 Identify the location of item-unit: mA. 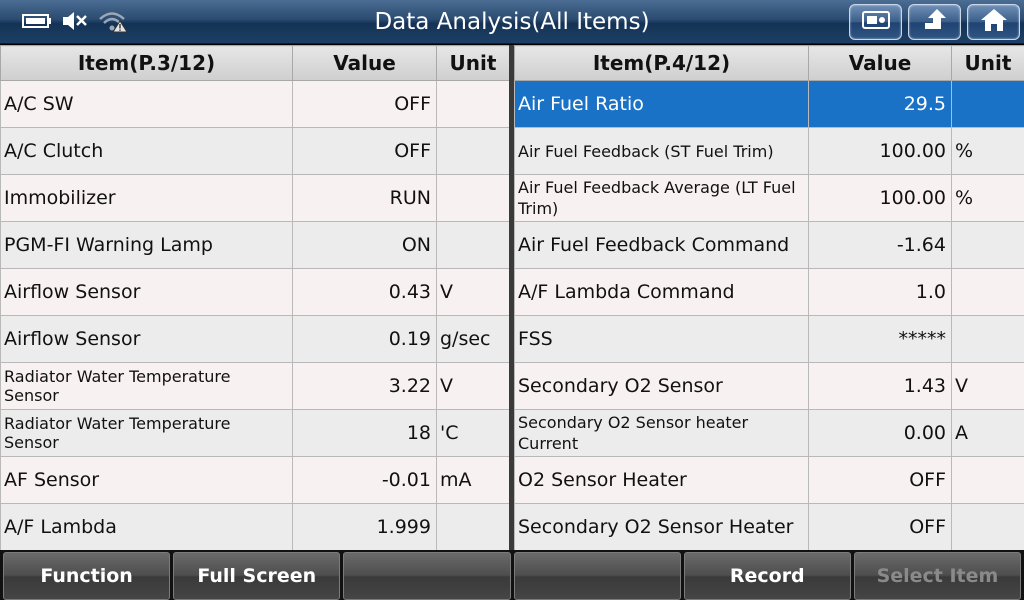
(473, 480).